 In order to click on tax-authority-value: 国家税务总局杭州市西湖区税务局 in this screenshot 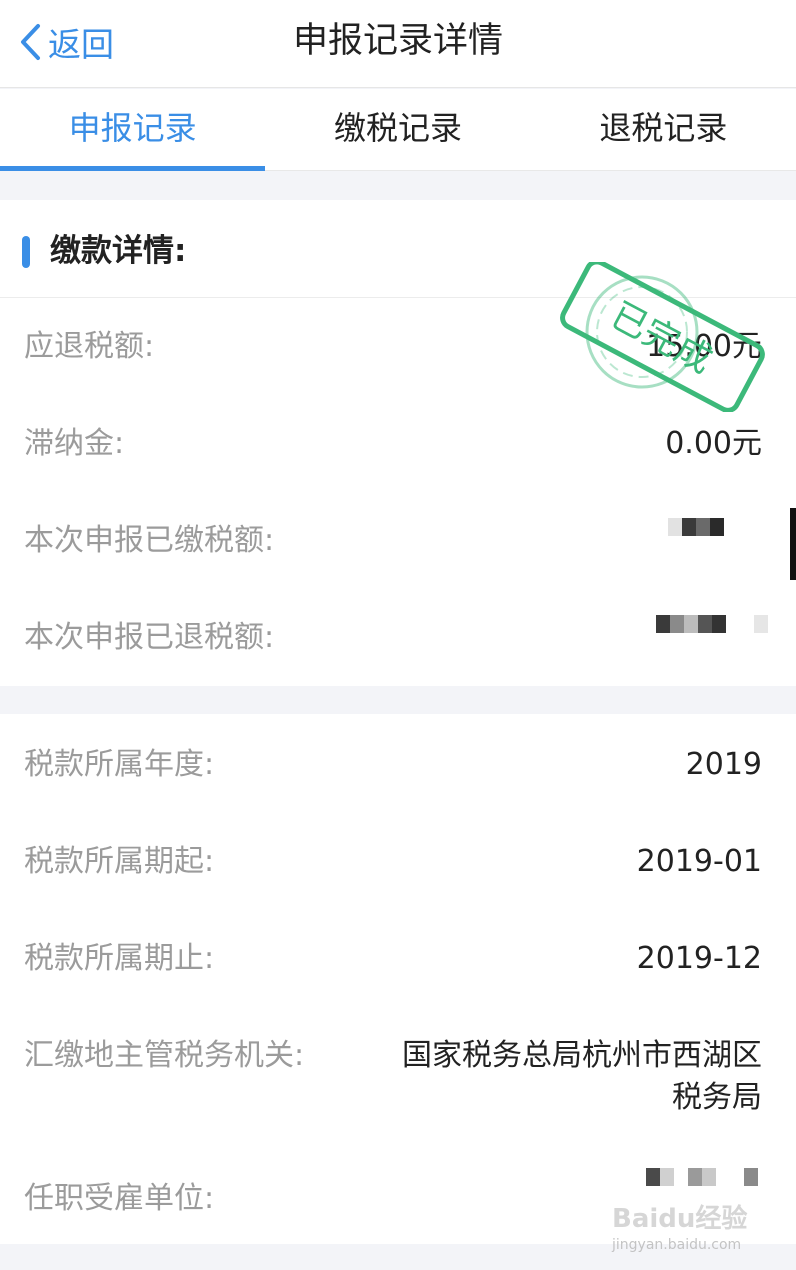, I will do `click(582, 1076)`.